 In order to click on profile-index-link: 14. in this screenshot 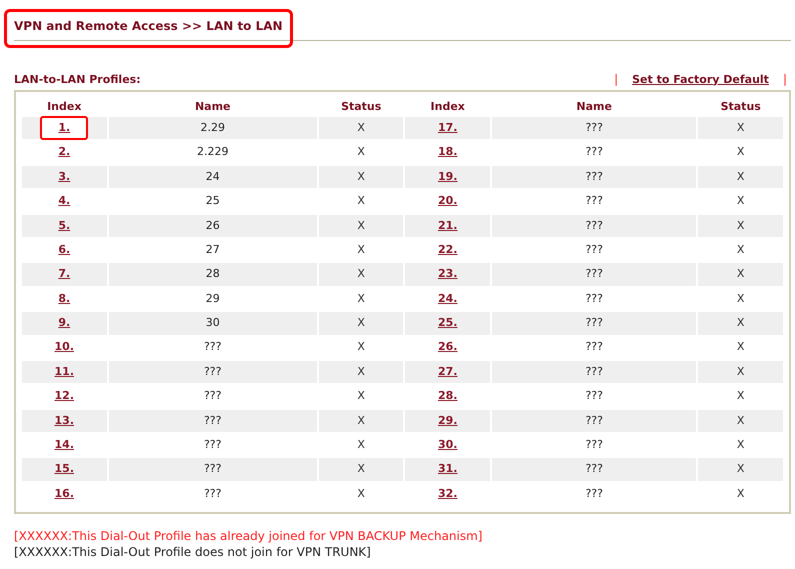, I will do `click(64, 445)`.